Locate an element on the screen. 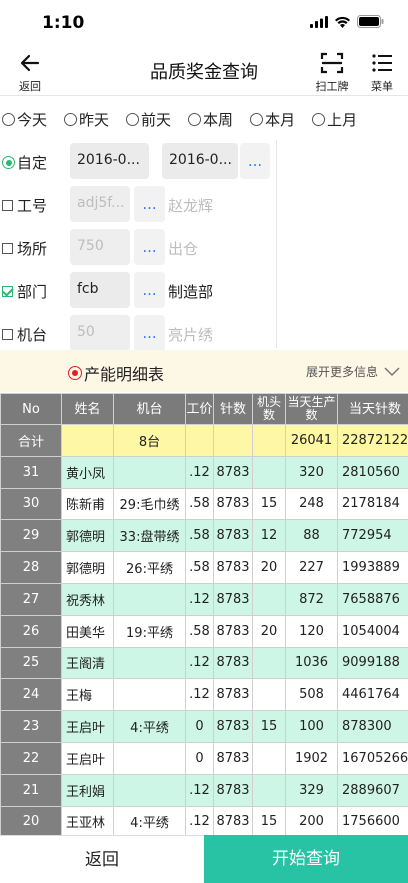 The width and height of the screenshot is (408, 883). cell-total: 1756600 is located at coordinates (372, 820).